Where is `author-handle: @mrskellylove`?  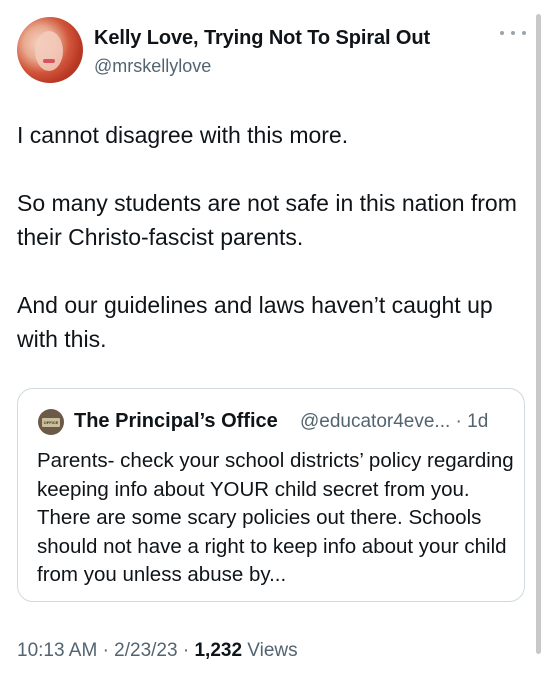
author-handle: @mrskellylove is located at coordinates (152, 66).